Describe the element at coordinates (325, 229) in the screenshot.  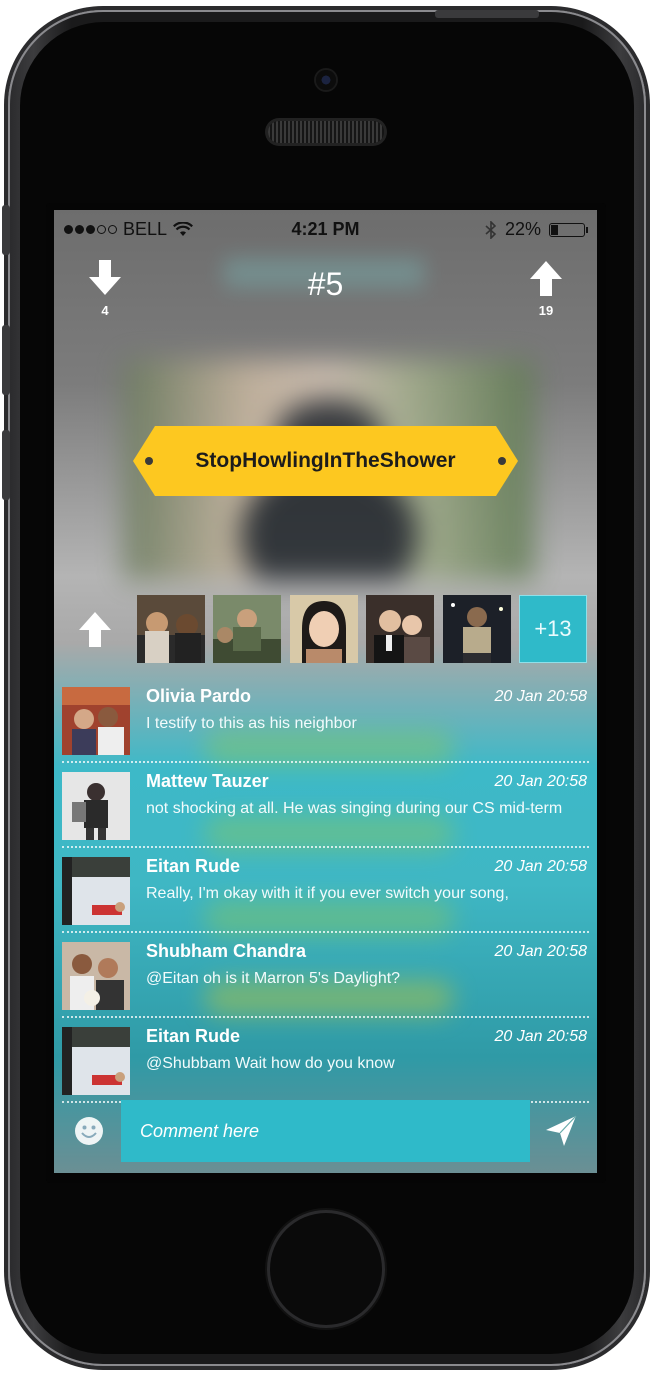
I see `status-bar: BELL 4:21 PM 22%` at that location.